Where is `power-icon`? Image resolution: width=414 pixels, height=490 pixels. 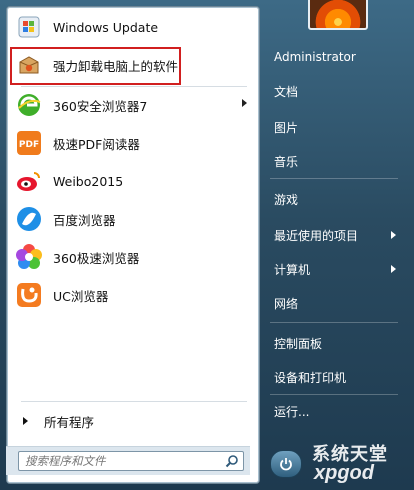 power-icon is located at coordinates (286, 464).